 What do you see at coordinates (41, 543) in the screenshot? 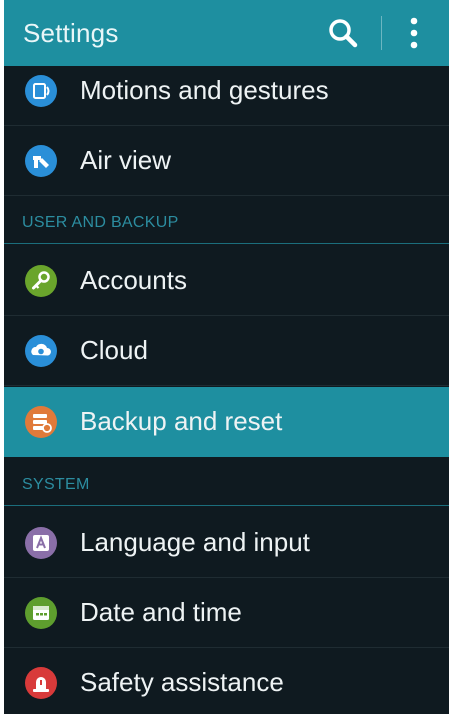
I see `language-icon` at bounding box center [41, 543].